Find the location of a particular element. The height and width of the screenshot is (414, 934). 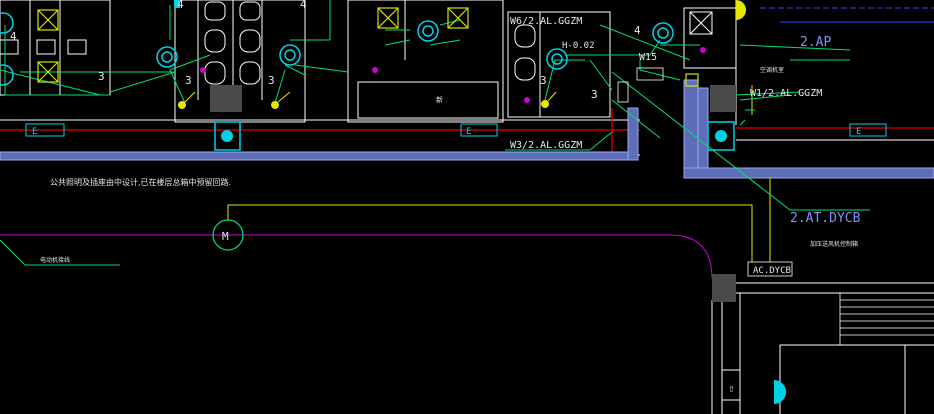

label-panel-2atdycb: 2.AT.DYCB is located at coordinates (825, 218).